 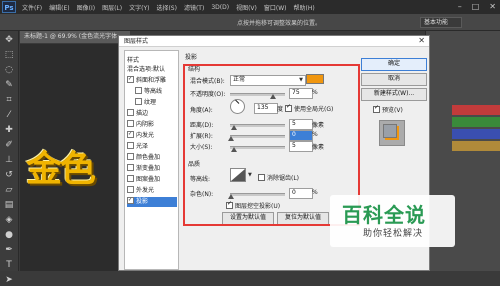 I want to click on option-hint: 点按并拖移可调整效果的位置。, so click(x=279, y=23).